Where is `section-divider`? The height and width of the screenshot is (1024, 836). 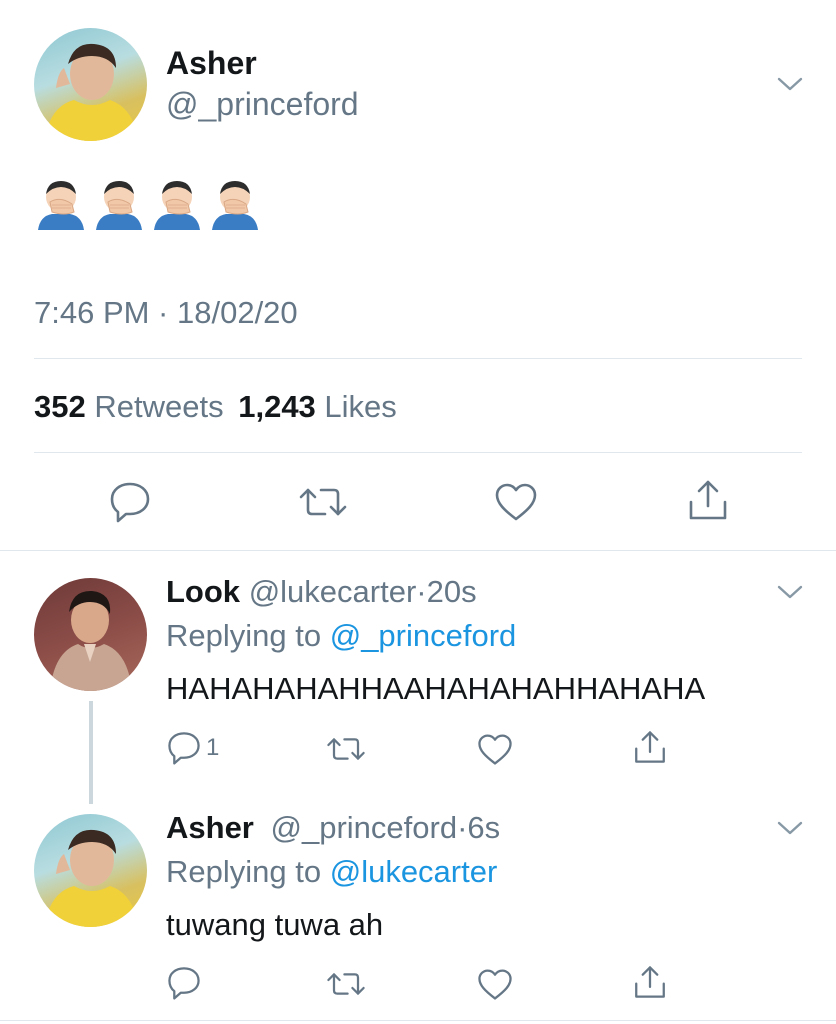
section-divider is located at coordinates (418, 550).